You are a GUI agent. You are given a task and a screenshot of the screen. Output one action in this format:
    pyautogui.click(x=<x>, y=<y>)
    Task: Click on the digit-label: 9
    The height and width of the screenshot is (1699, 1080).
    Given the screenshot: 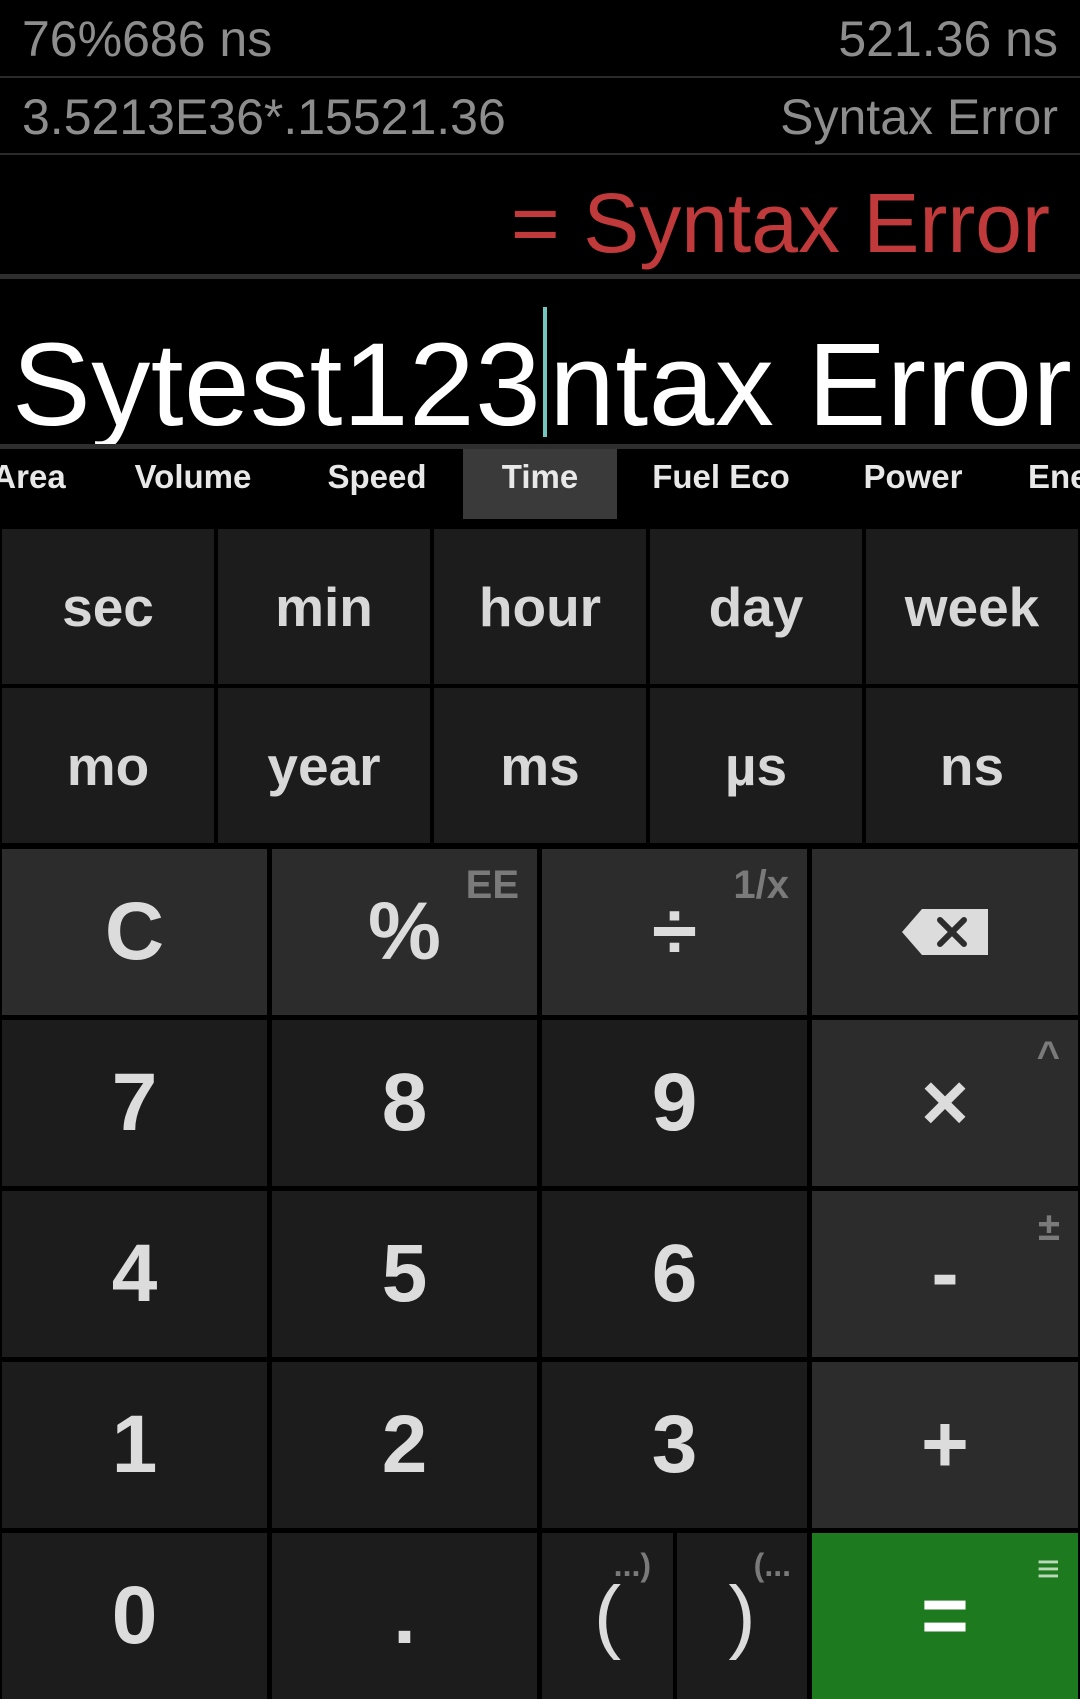 What is the action you would take?
    pyautogui.click(x=674, y=1102)
    